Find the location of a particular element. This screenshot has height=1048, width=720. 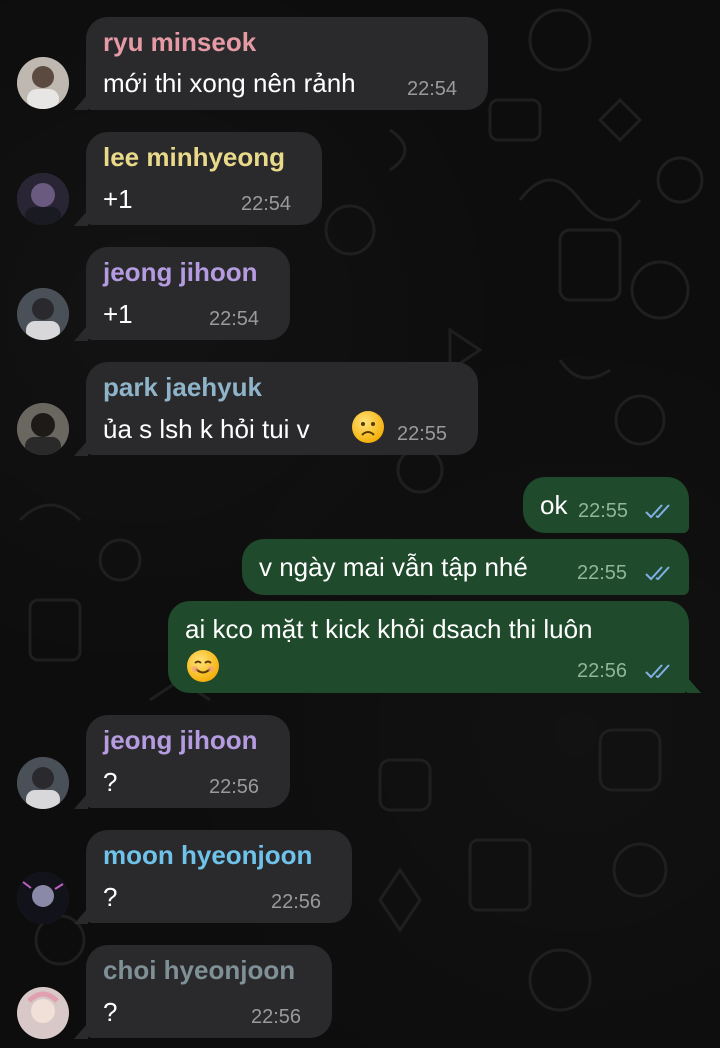

message-text: mới thi xong nên rảnh is located at coordinates (229, 83).